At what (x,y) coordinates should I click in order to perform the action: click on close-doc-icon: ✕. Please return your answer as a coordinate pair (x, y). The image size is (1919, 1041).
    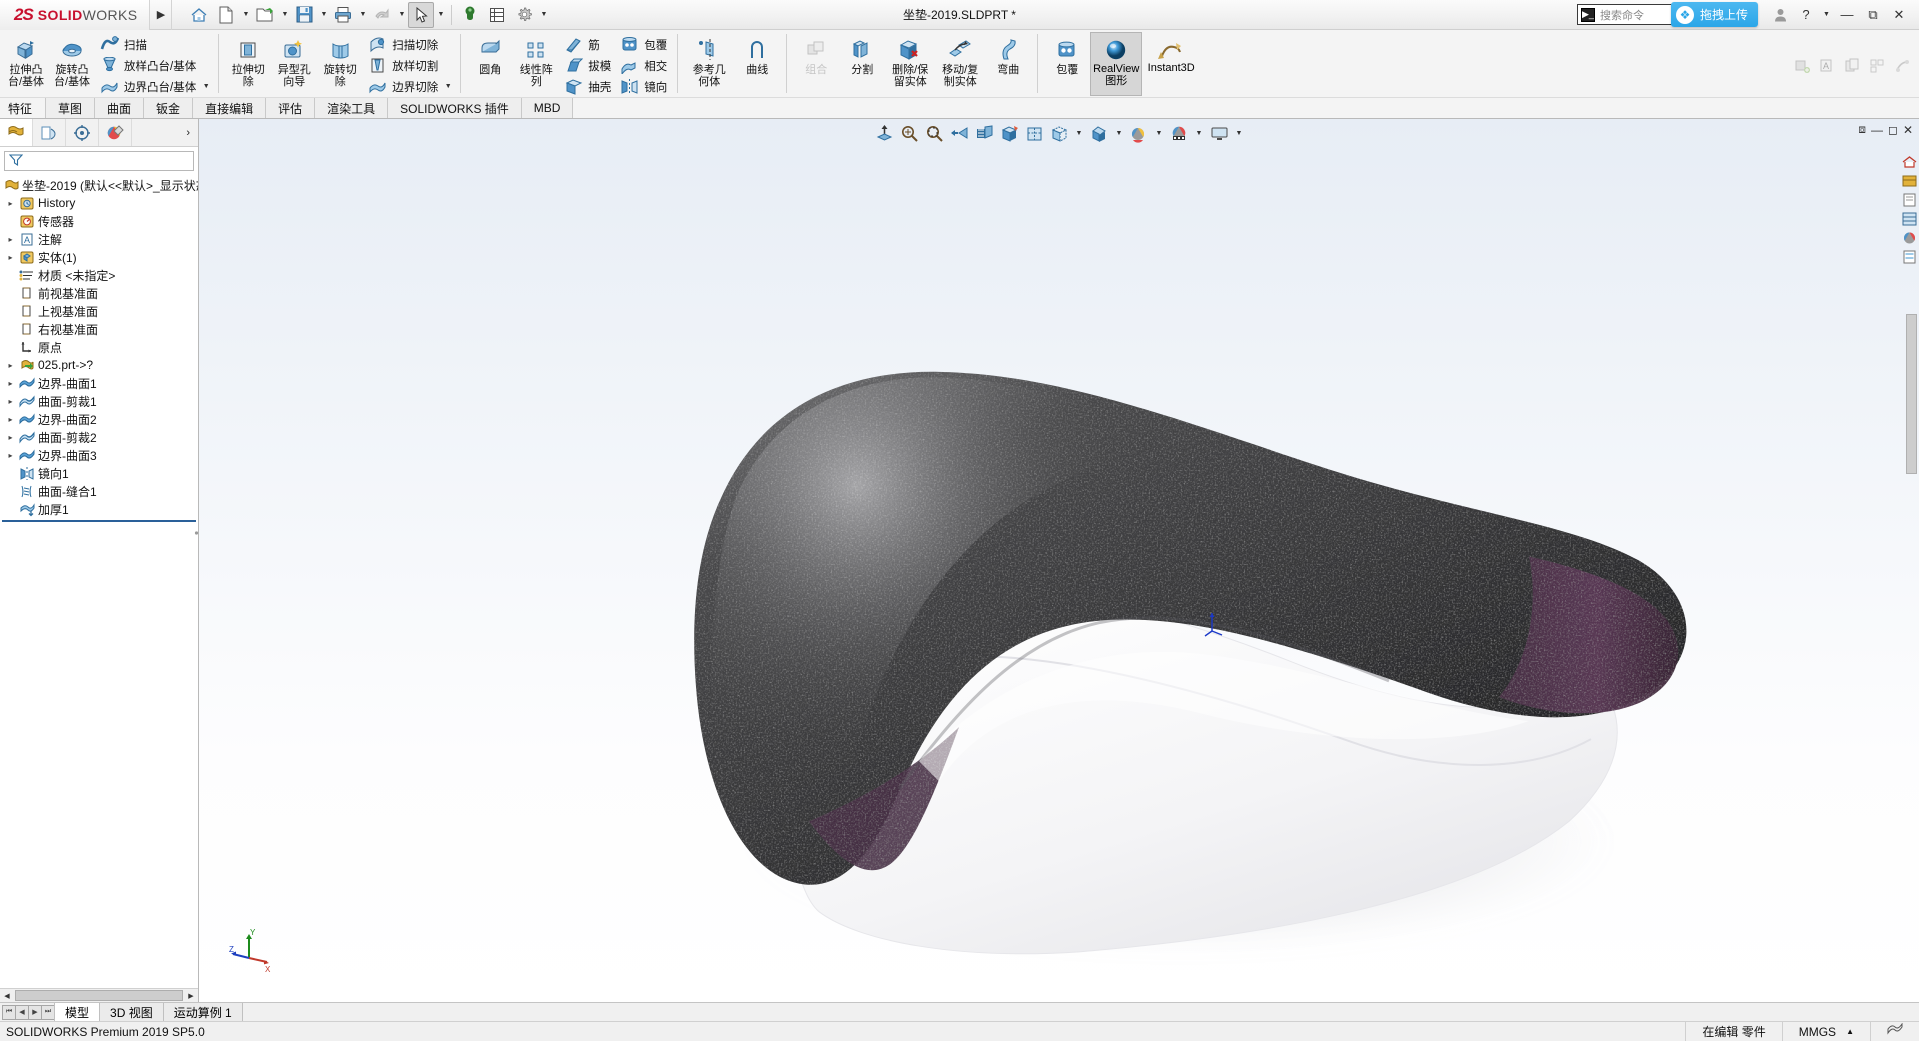
    Looking at the image, I should click on (1908, 130).